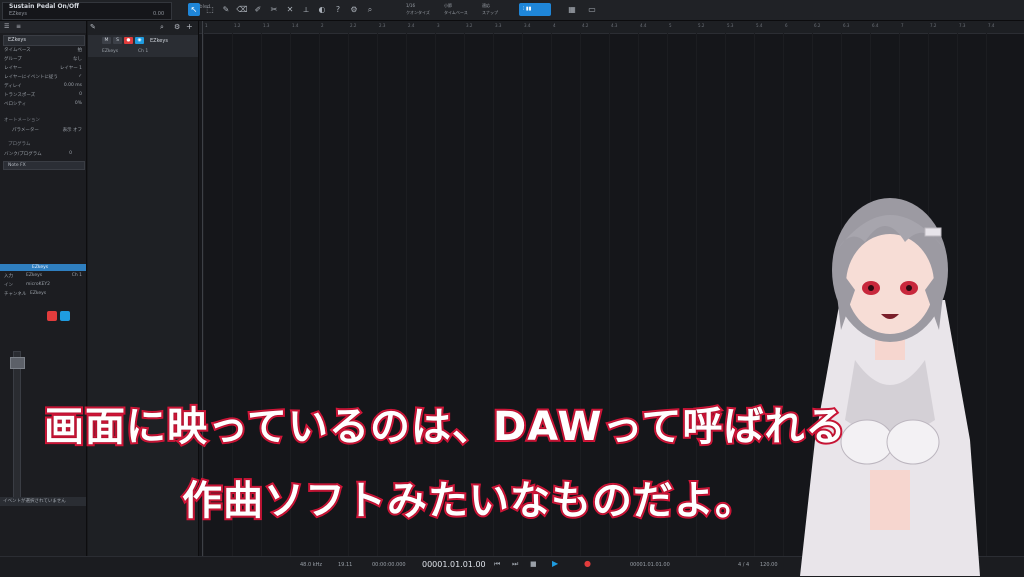 This screenshot has width=1024, height=577. What do you see at coordinates (237, 25) in the screenshot?
I see `ruler-tick: 1.2` at bounding box center [237, 25].